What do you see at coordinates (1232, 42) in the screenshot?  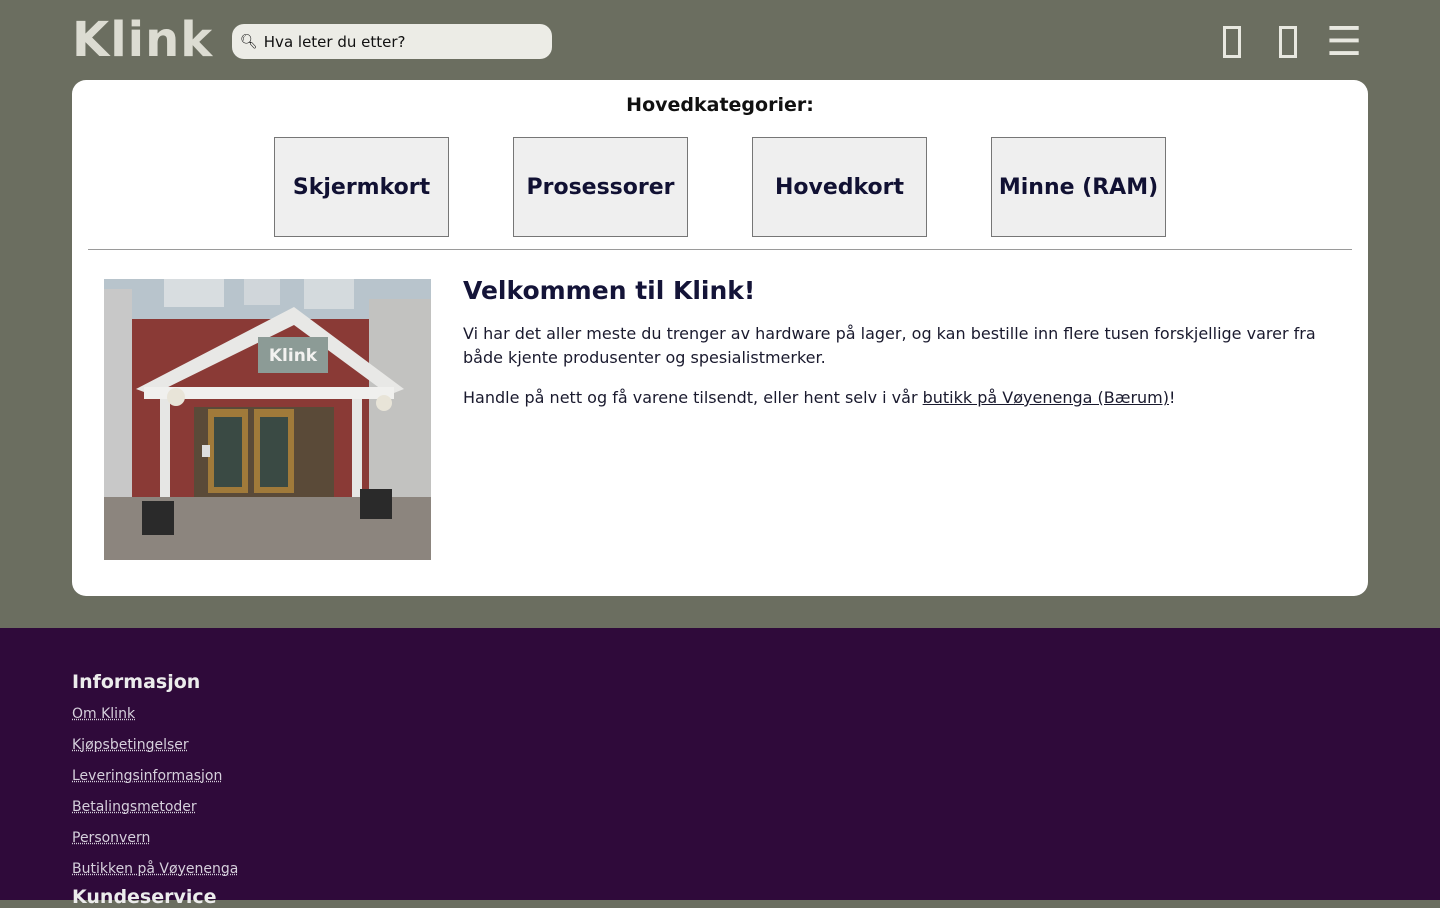 I see `user-icon` at bounding box center [1232, 42].